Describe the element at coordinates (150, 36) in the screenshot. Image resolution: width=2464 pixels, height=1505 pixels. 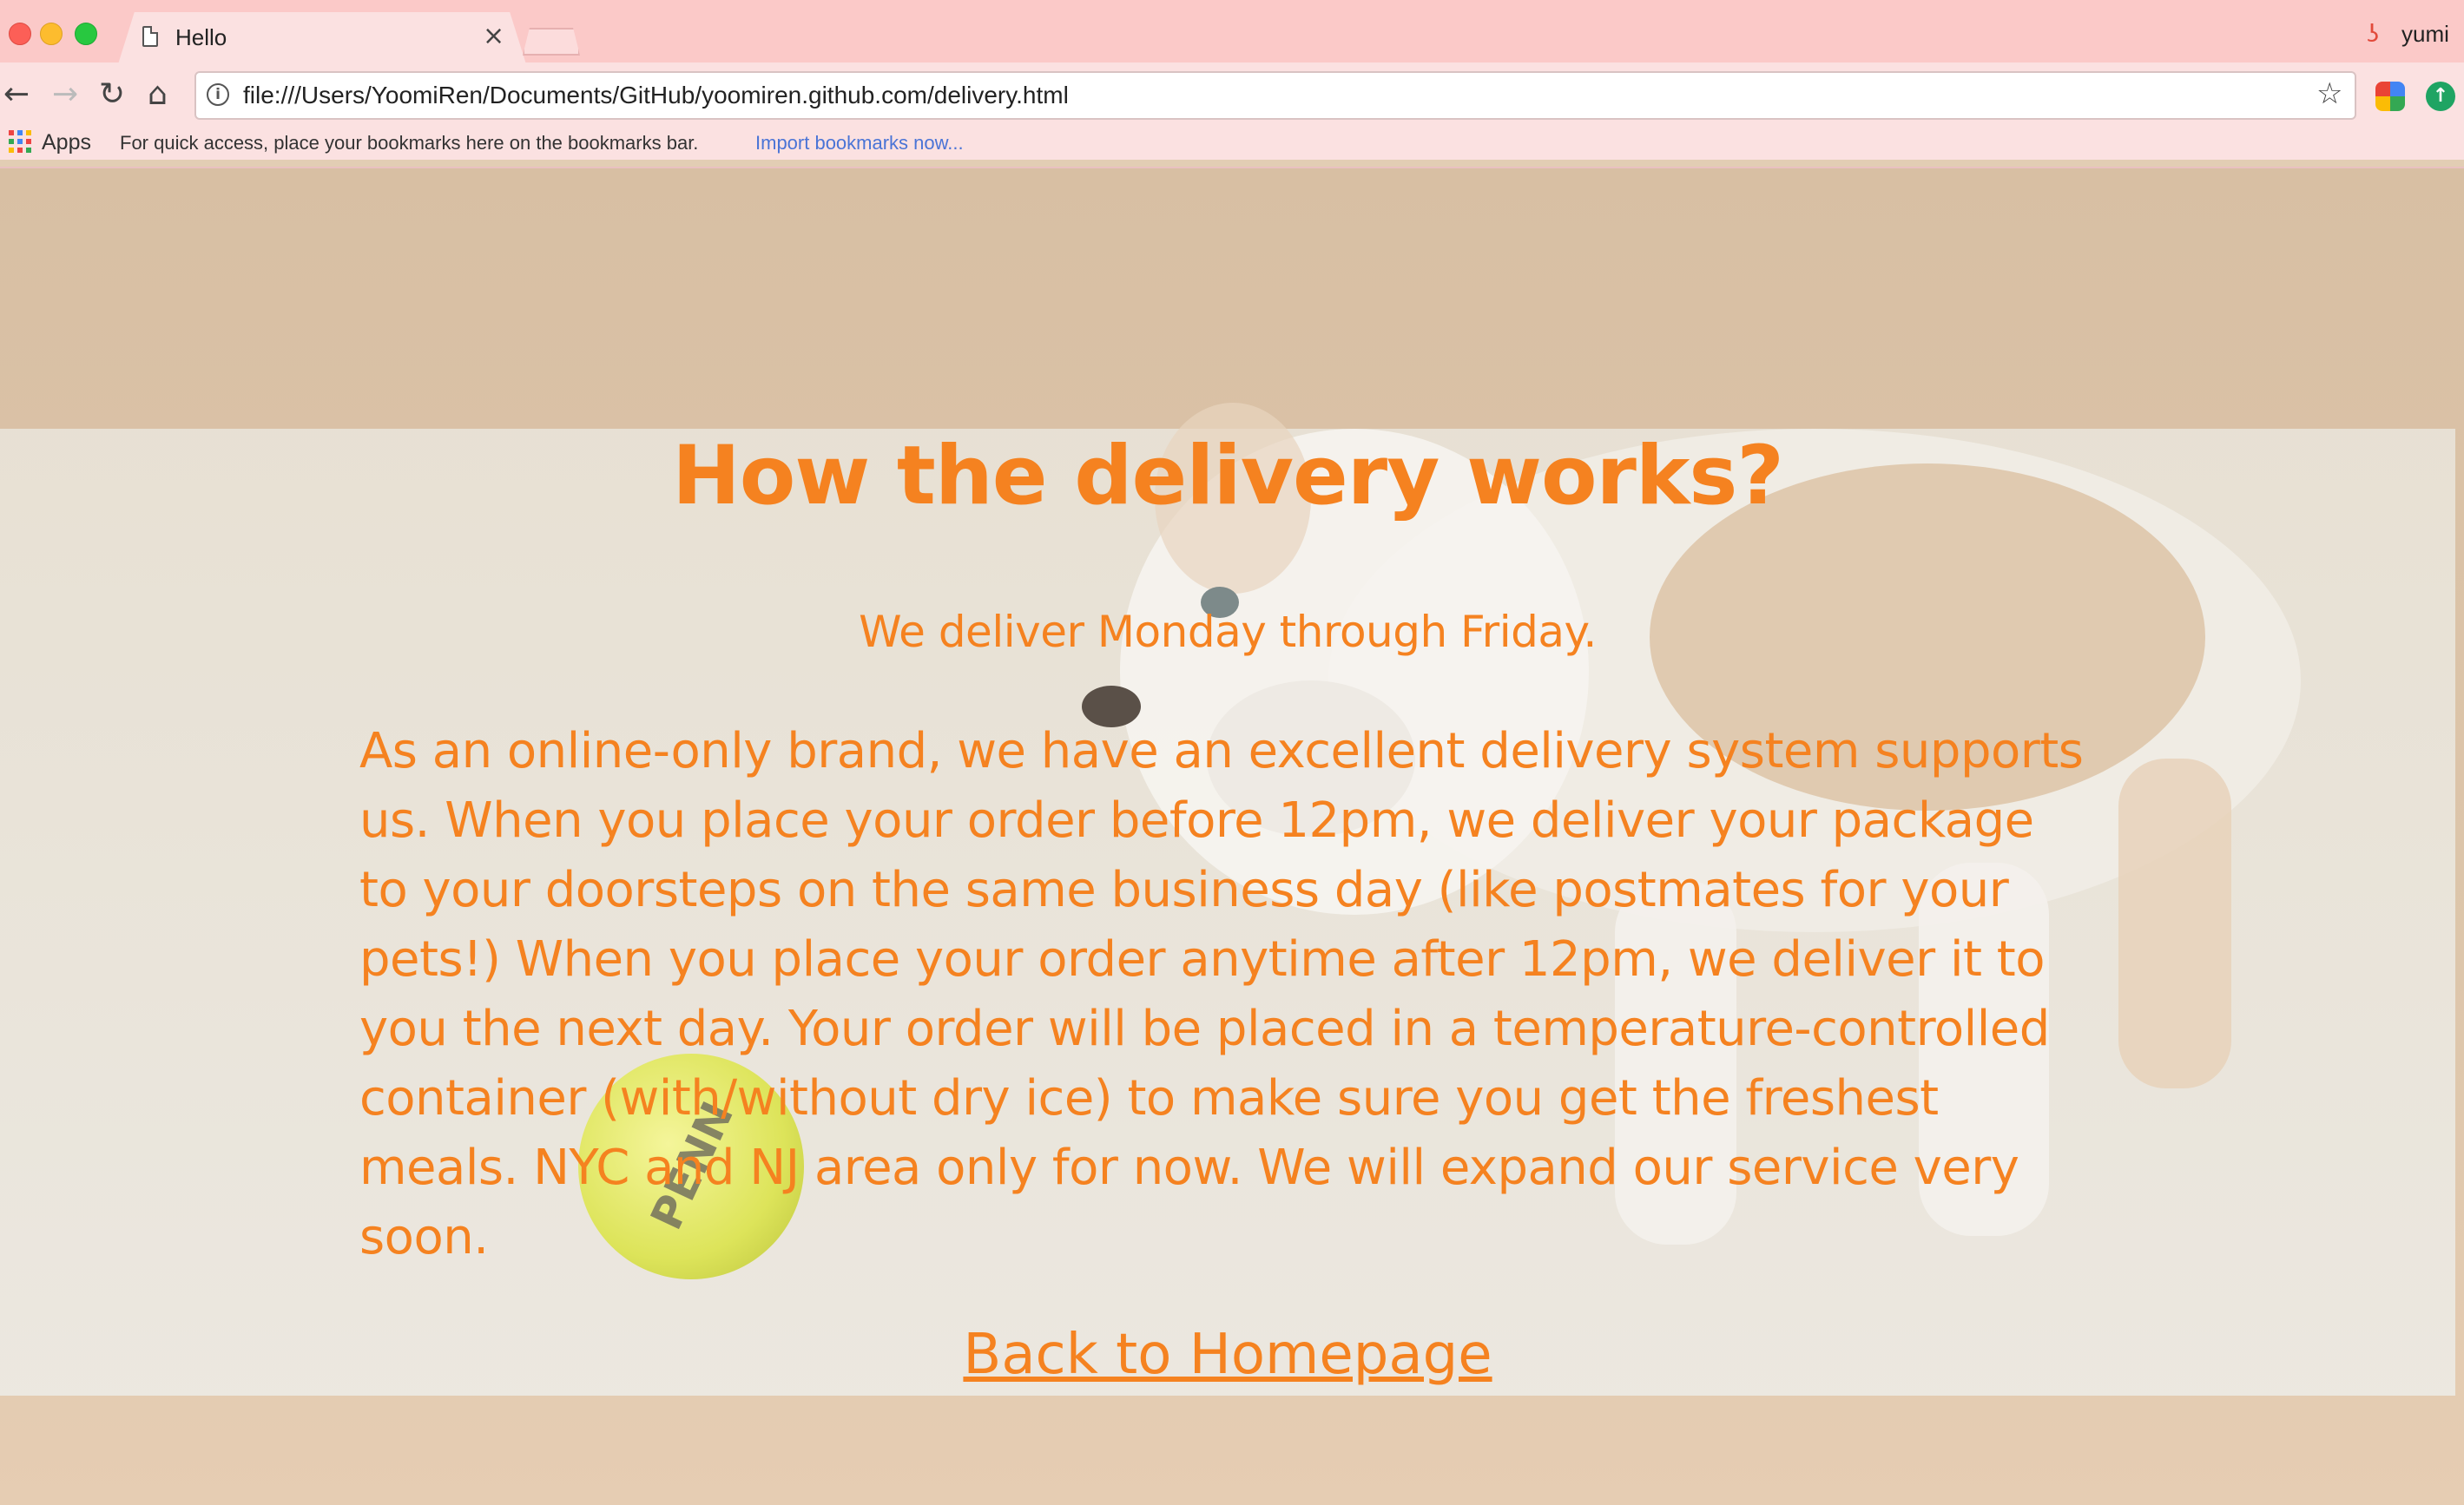
I see `page-icon` at that location.